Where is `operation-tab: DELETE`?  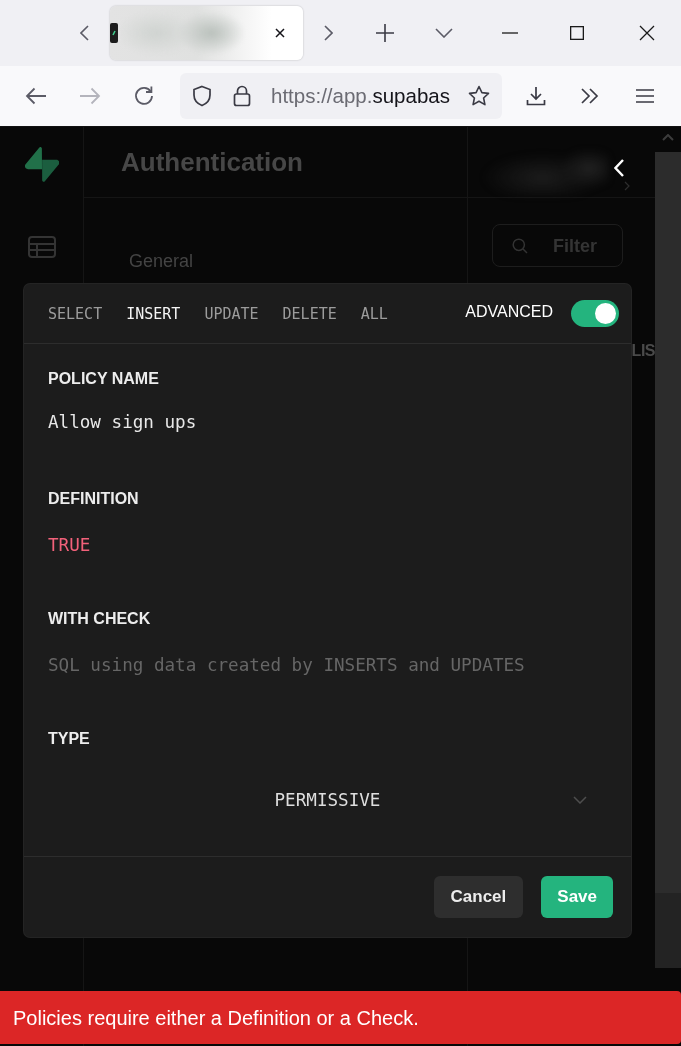 operation-tab: DELETE is located at coordinates (309, 313).